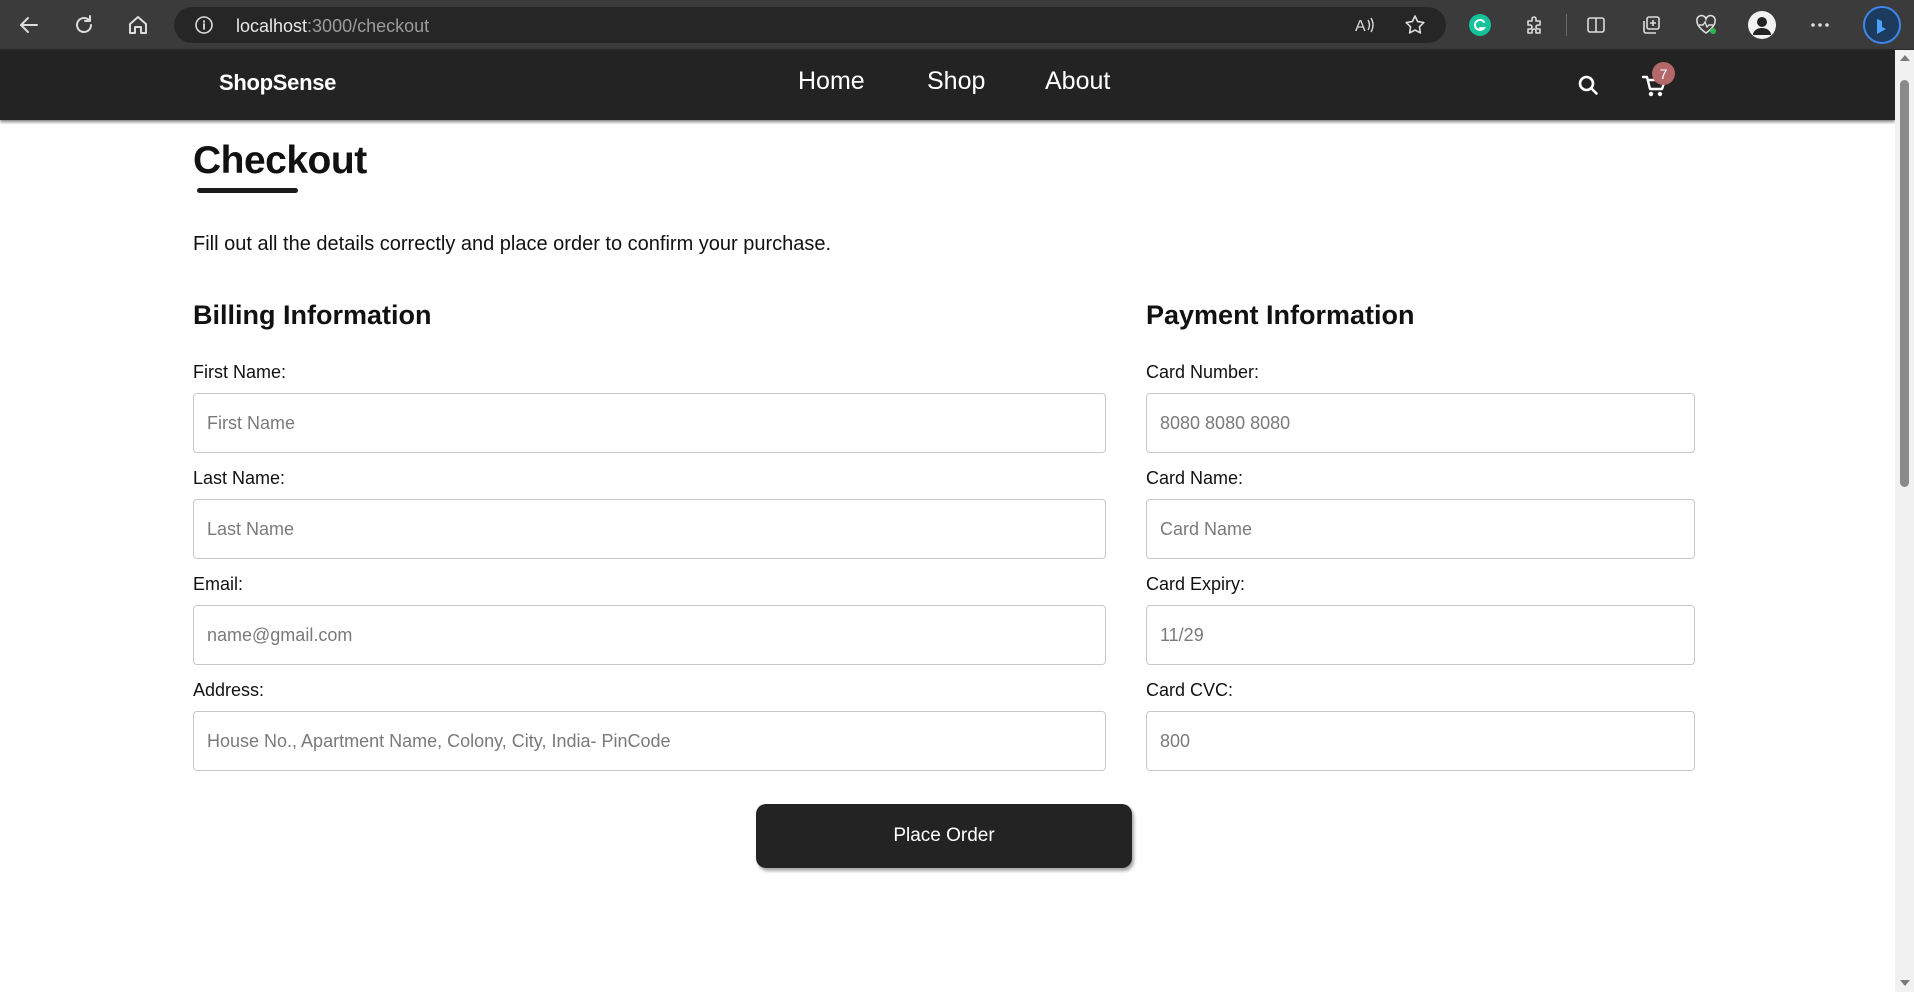  I want to click on site-header: ShopSense Home Shop About 7, so click(947, 85).